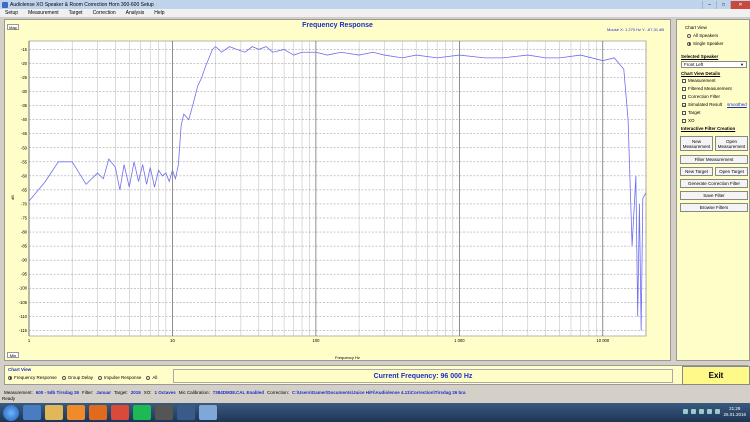 This screenshot has height=422, width=750. Describe the element at coordinates (32, 412) in the screenshot. I see `ie-icon` at that location.